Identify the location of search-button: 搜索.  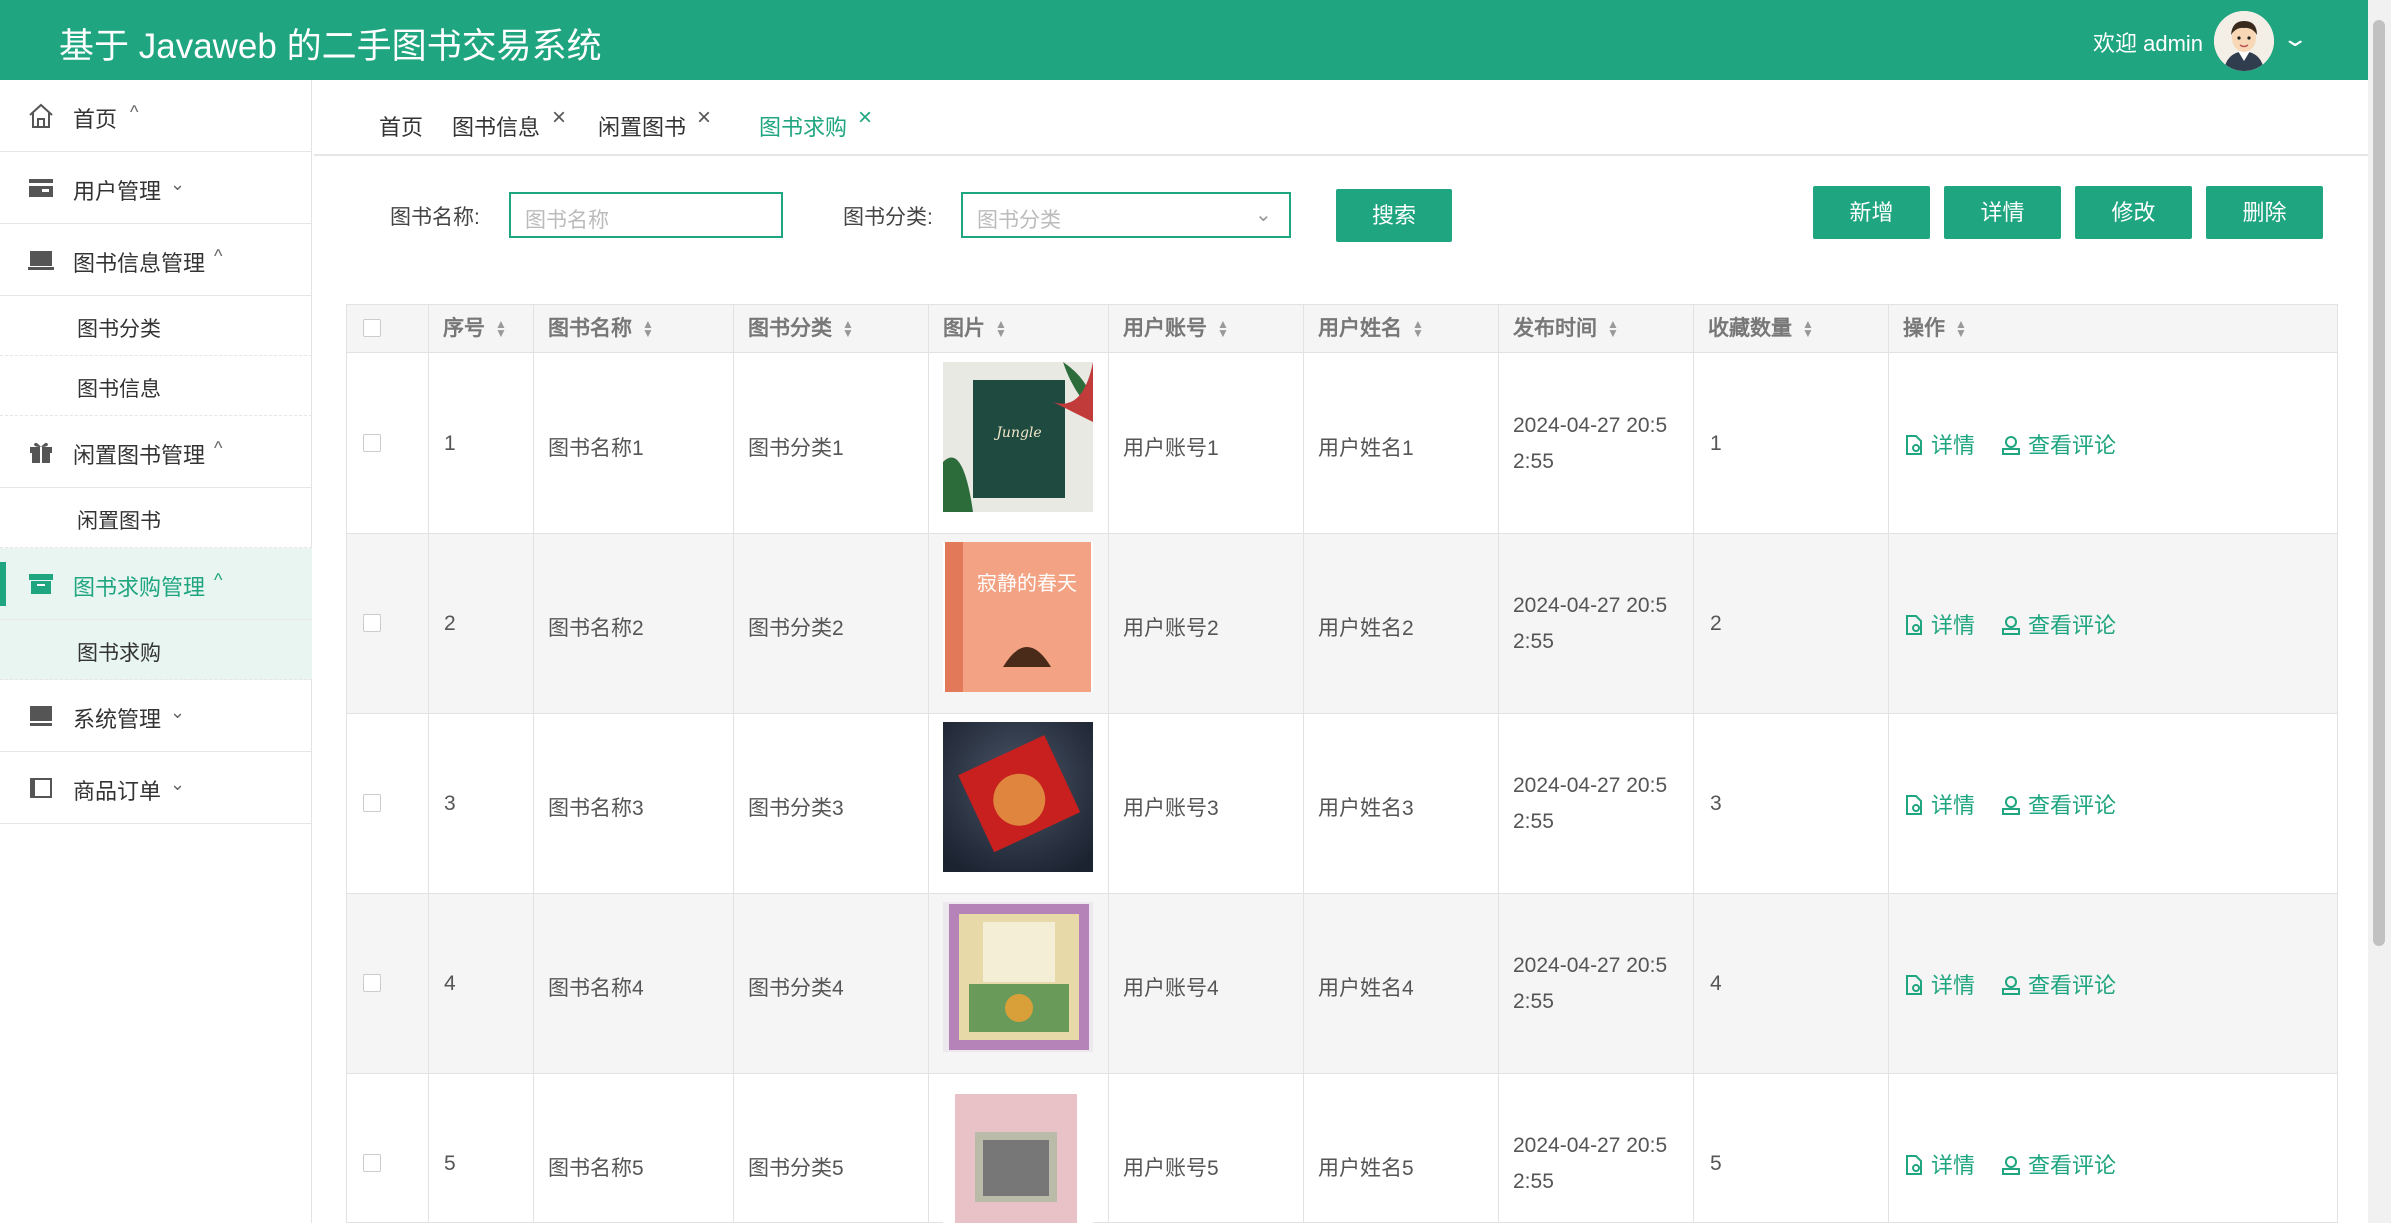
(1394, 215).